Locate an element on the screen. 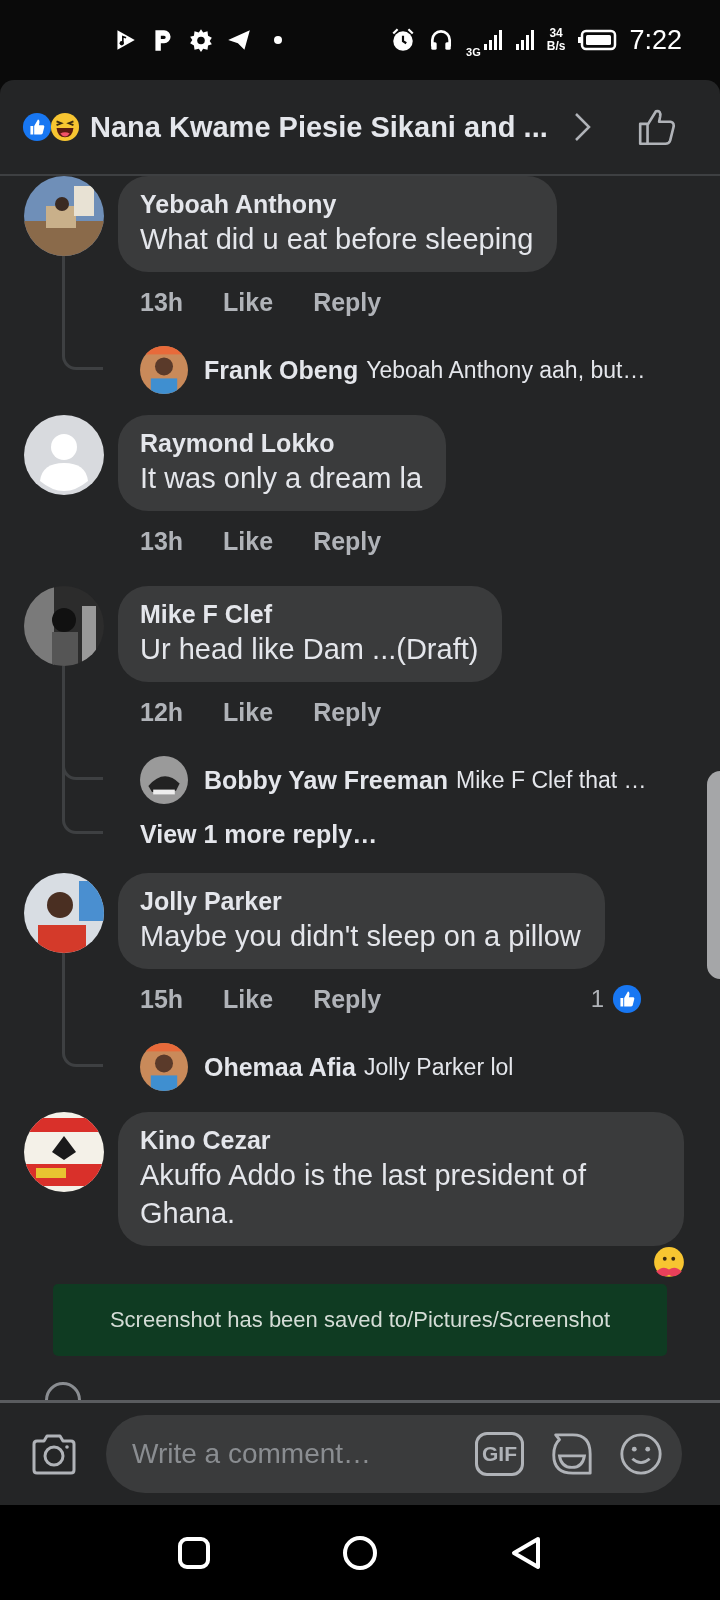  reaction-count: 1 is located at coordinates (597, 999).